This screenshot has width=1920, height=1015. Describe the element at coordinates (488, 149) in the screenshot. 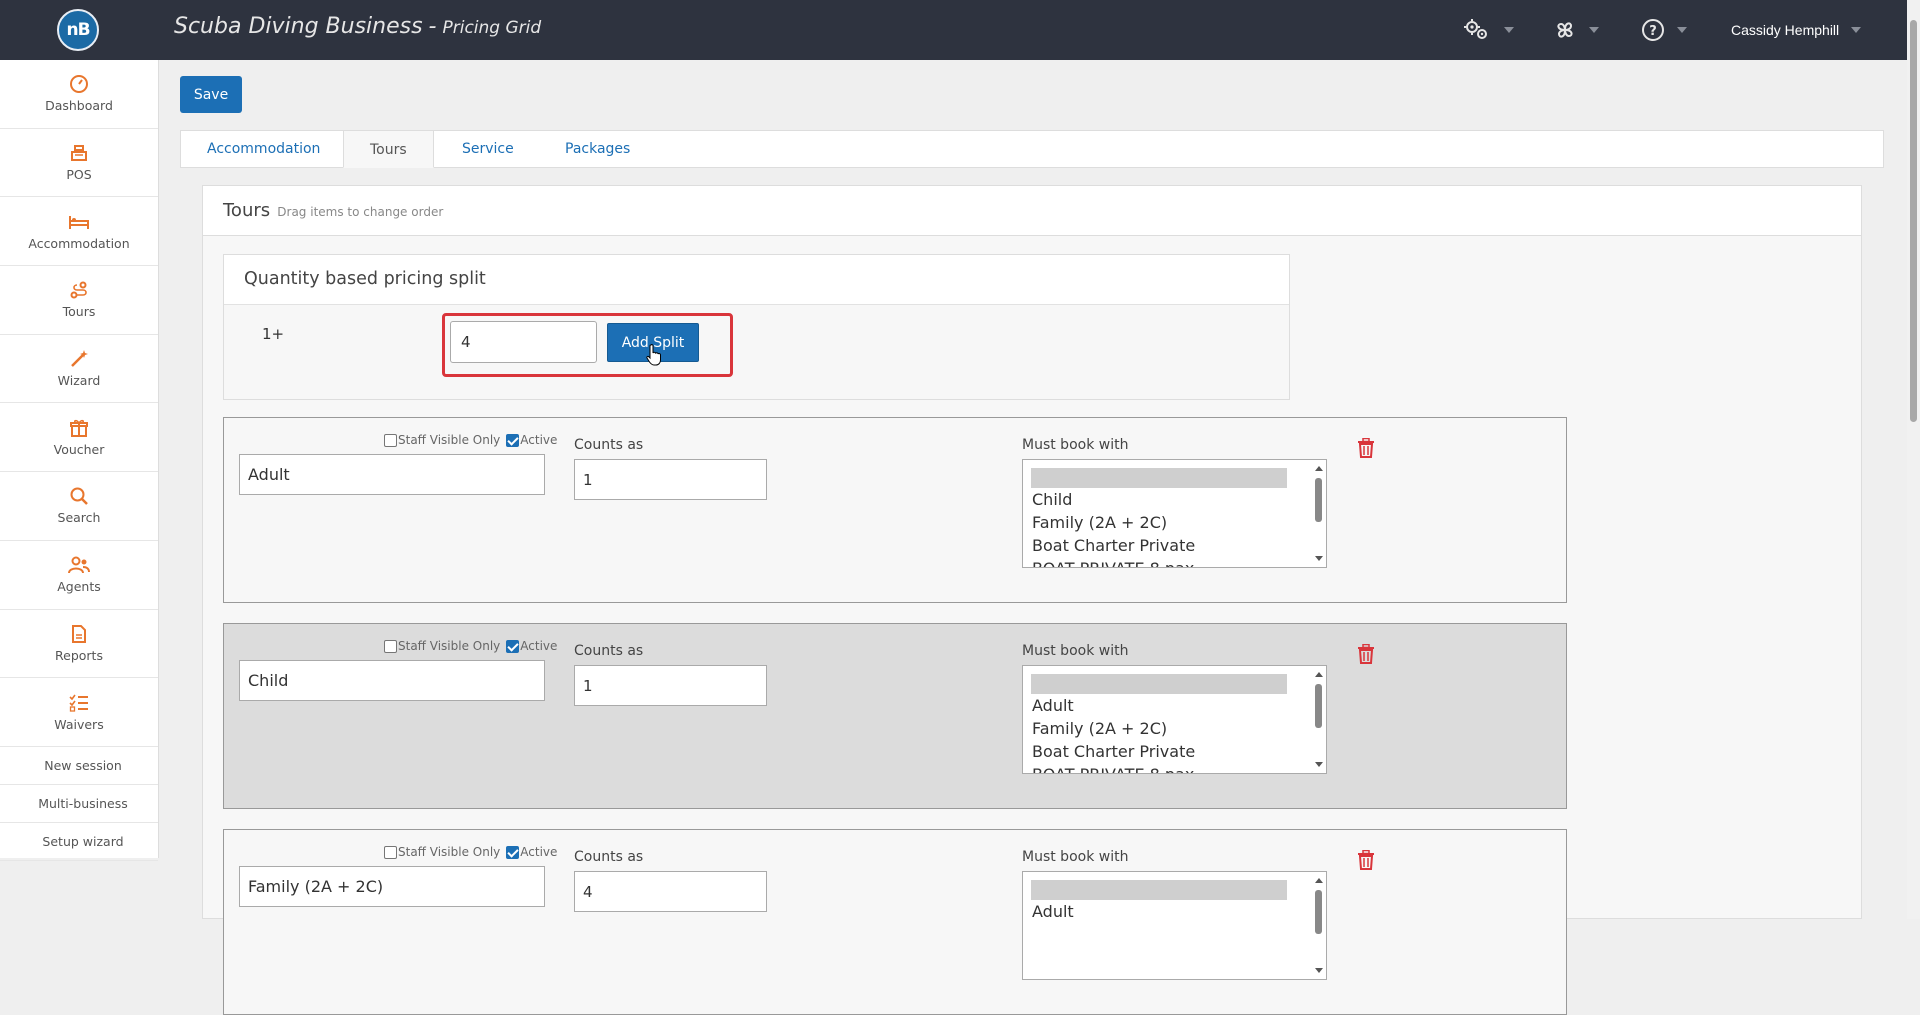

I see `tab-service: Service` at that location.